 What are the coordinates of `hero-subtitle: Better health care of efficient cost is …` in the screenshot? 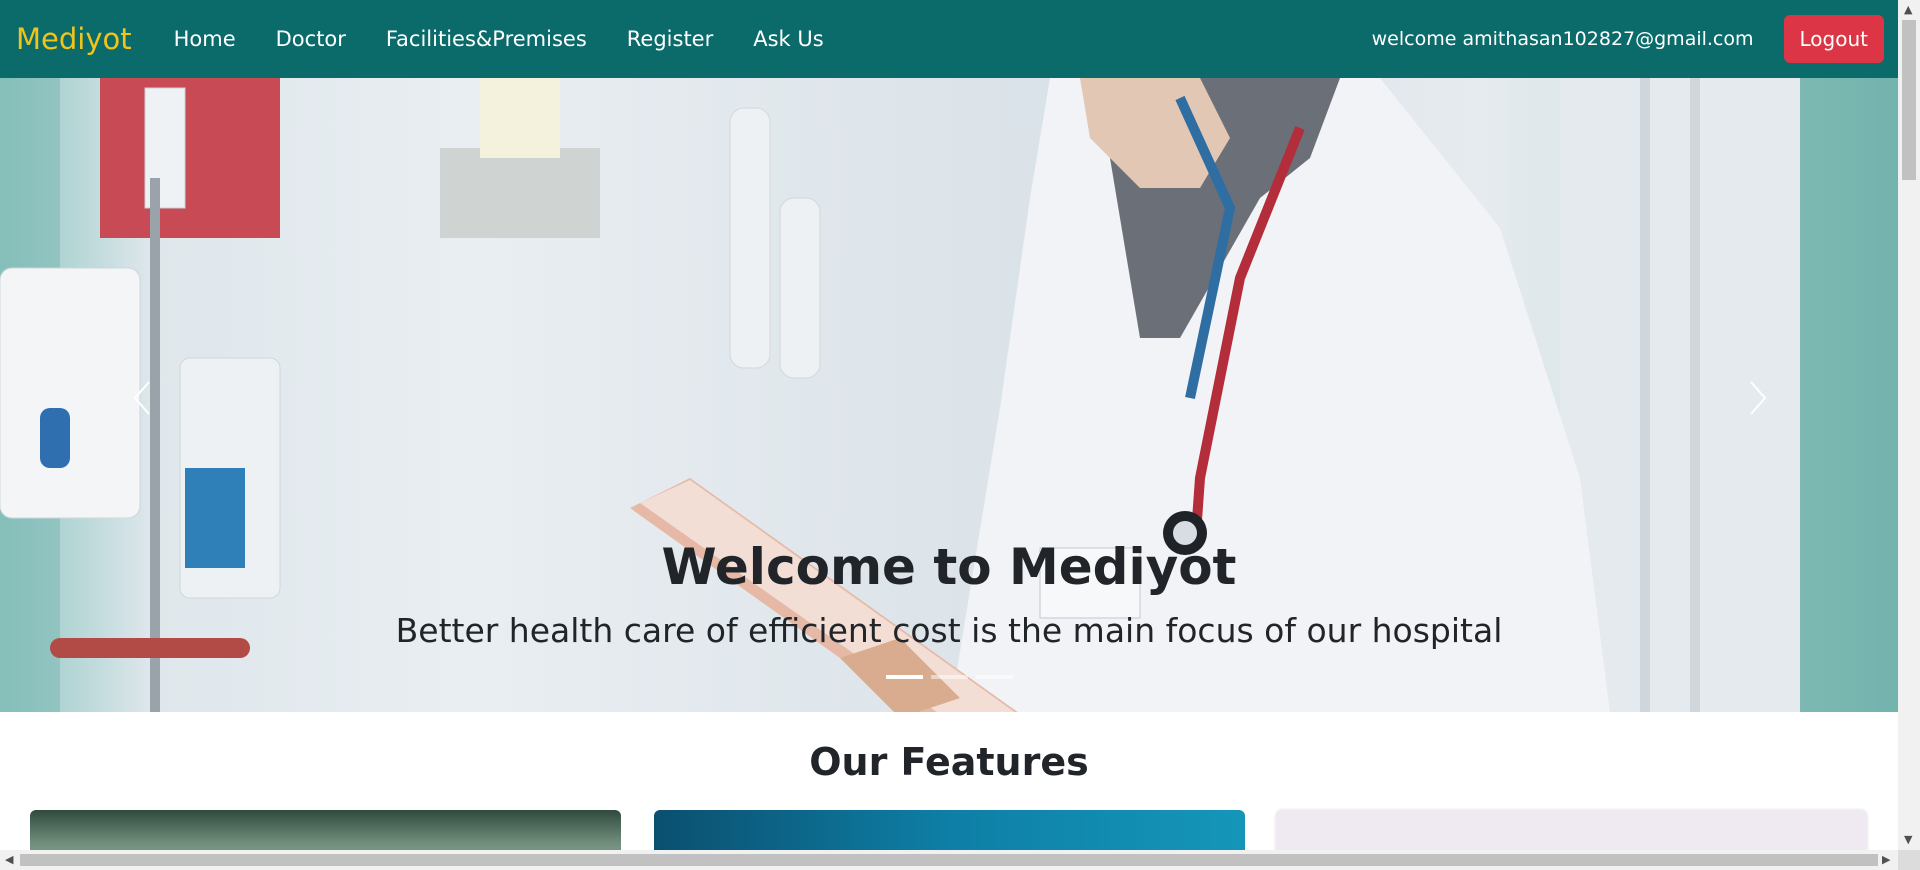 It's located at (949, 630).